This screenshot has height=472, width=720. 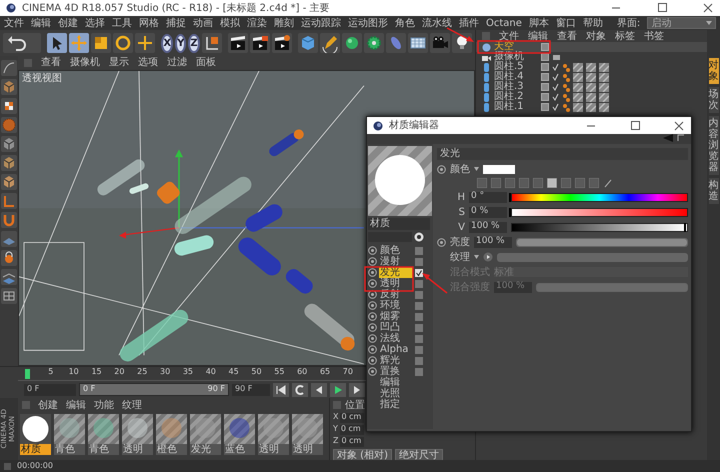 I want to click on skip-start-icon, so click(x=281, y=389).